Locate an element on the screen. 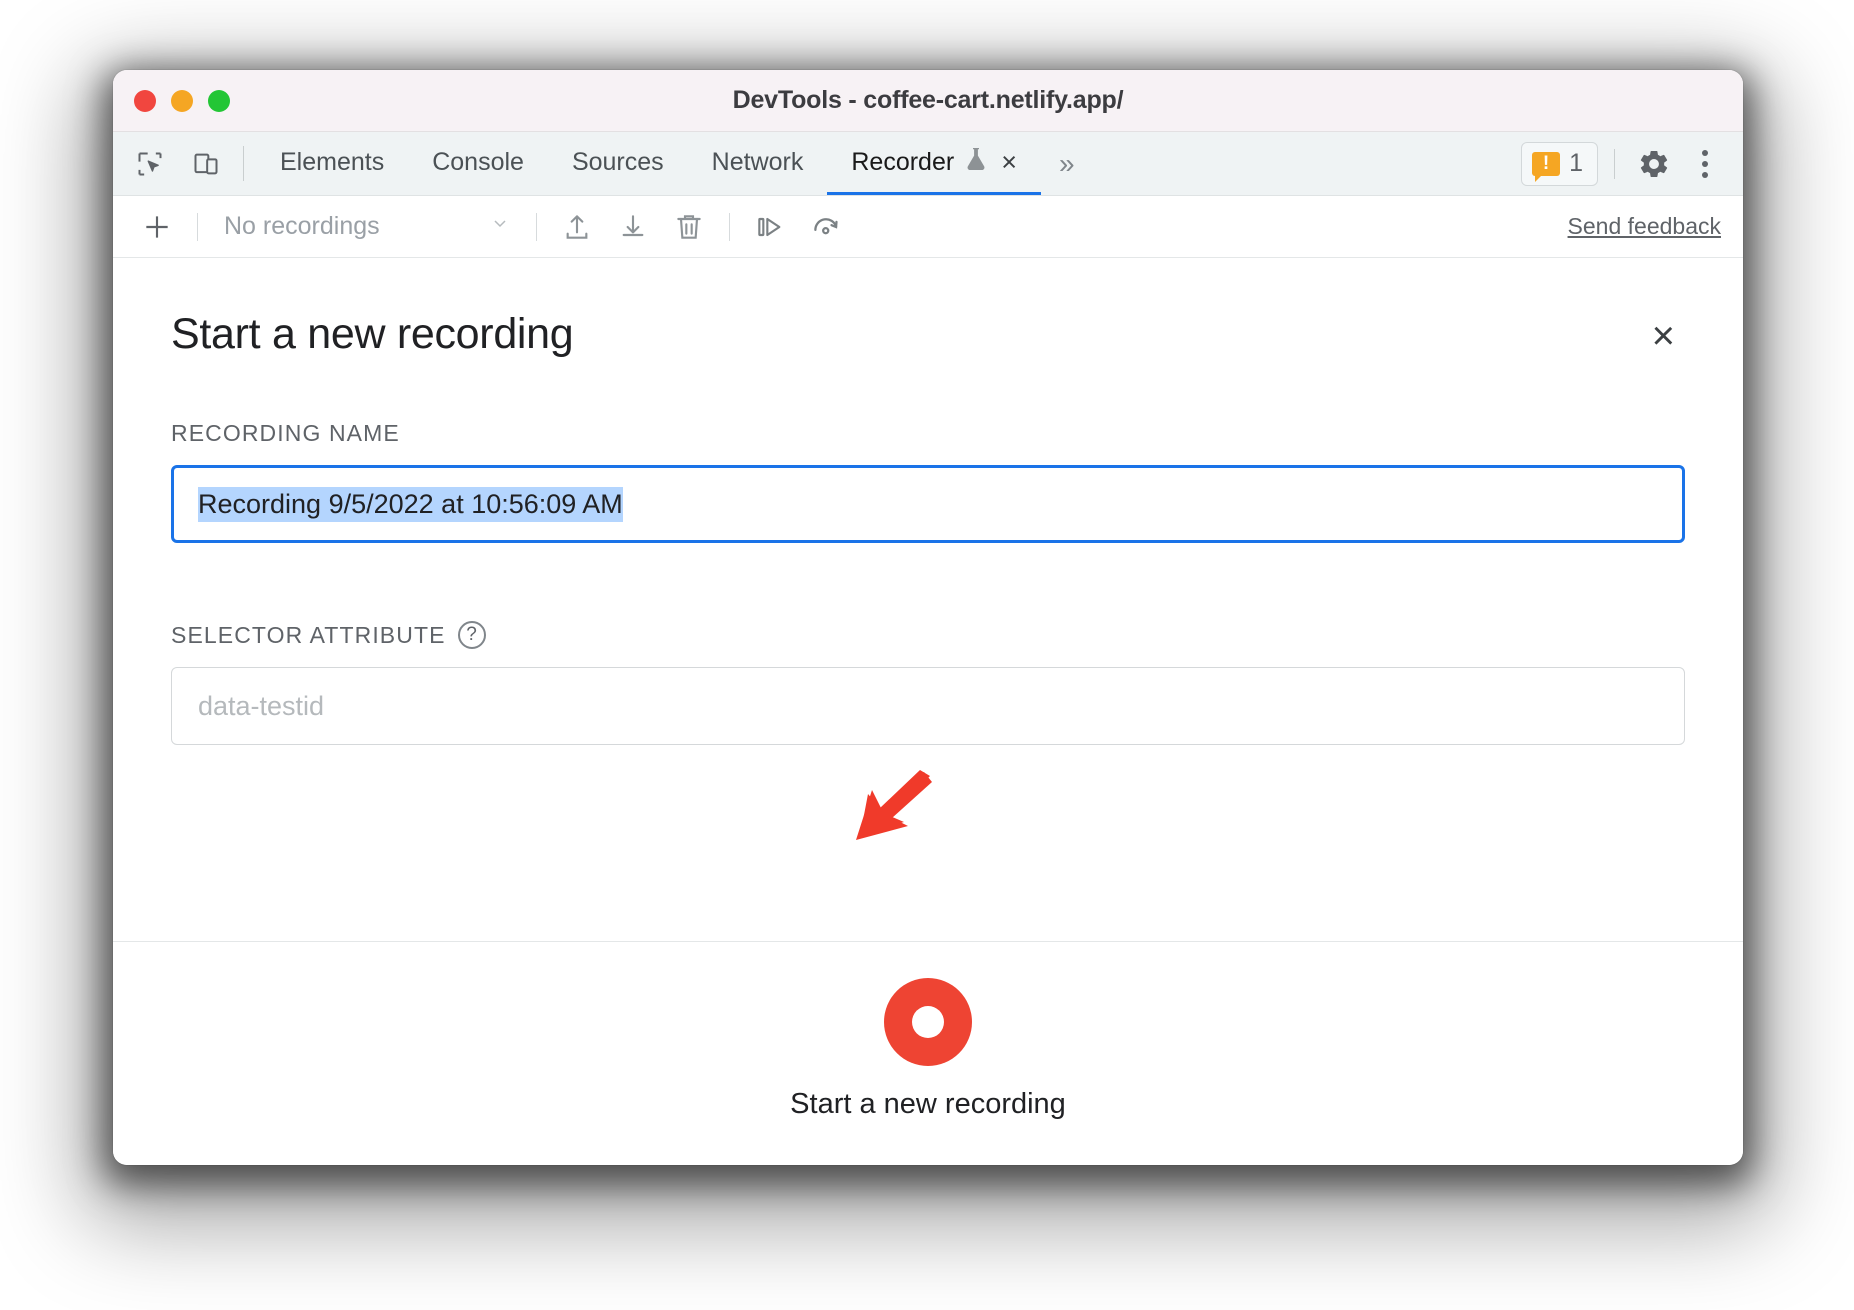  tabstrip-right-controls: ! 1 is located at coordinates (1632, 163).